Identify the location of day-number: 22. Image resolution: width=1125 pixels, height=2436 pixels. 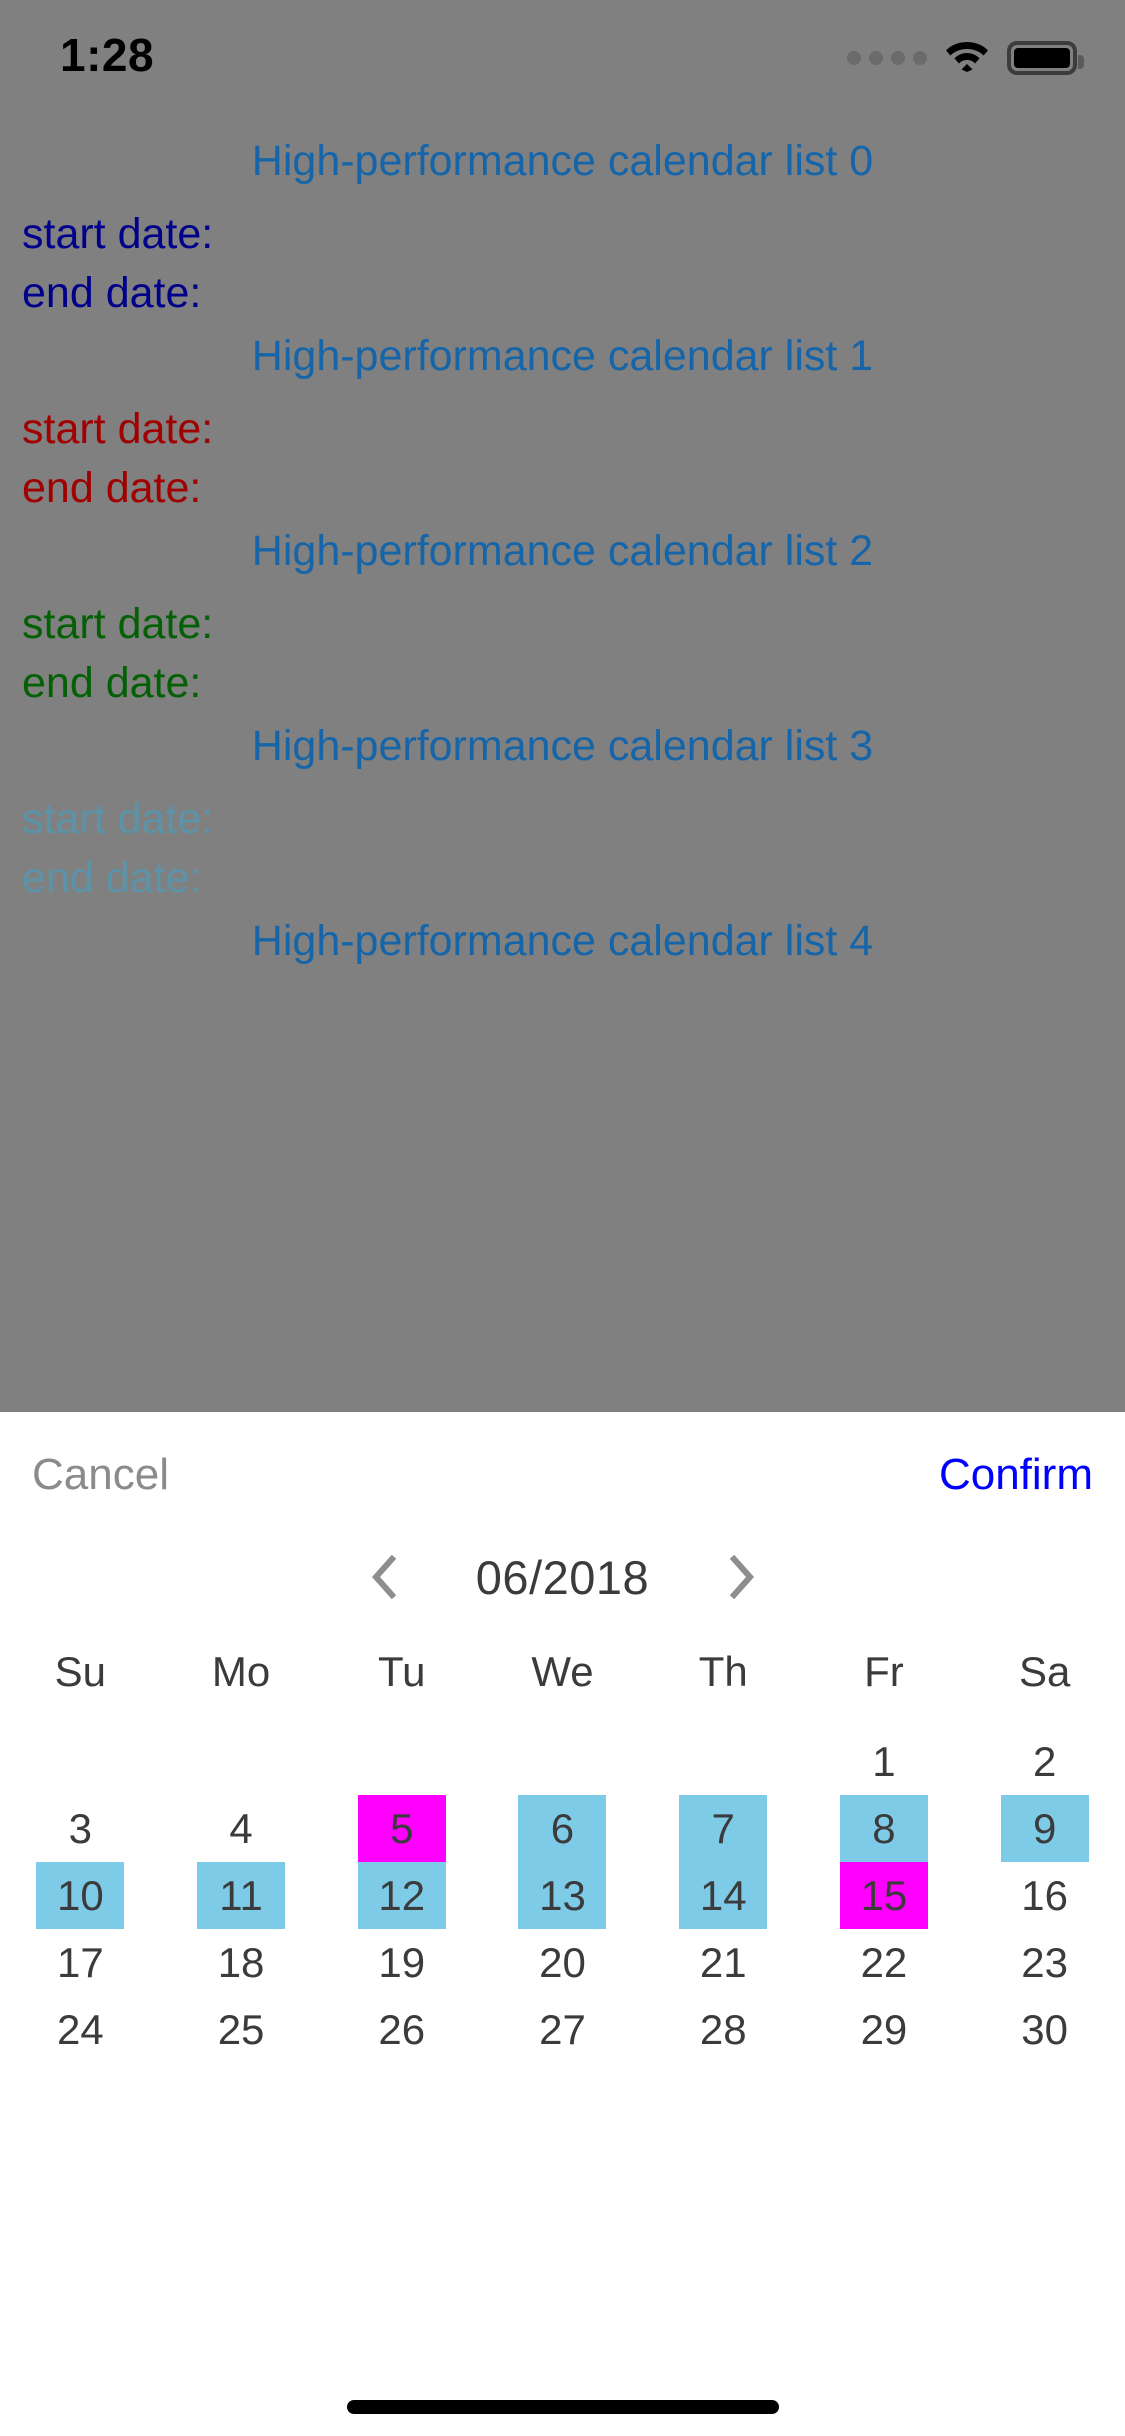
(884, 1962).